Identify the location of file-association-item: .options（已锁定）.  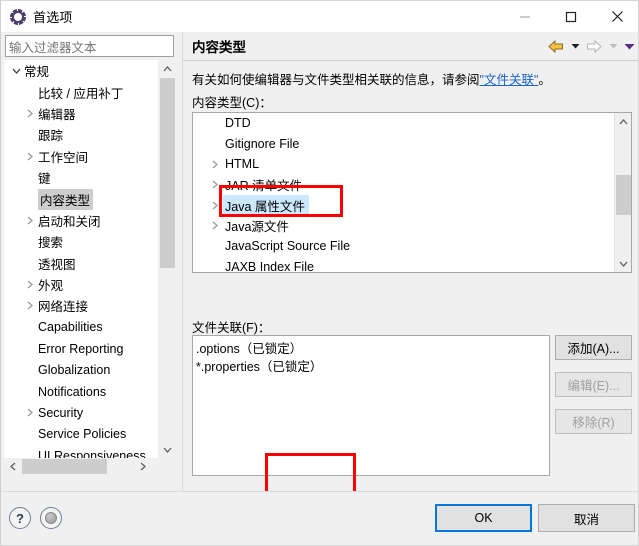
(372, 349).